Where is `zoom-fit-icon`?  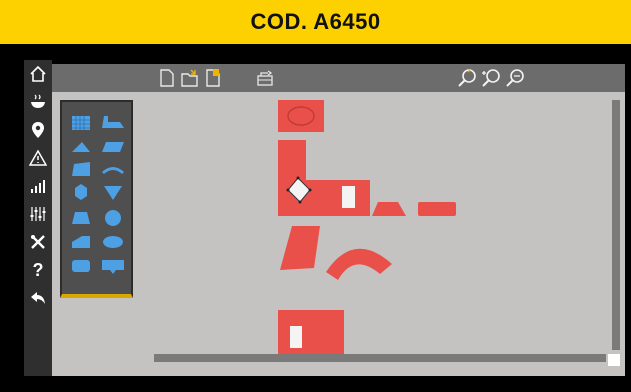 zoom-fit-icon is located at coordinates (515, 78).